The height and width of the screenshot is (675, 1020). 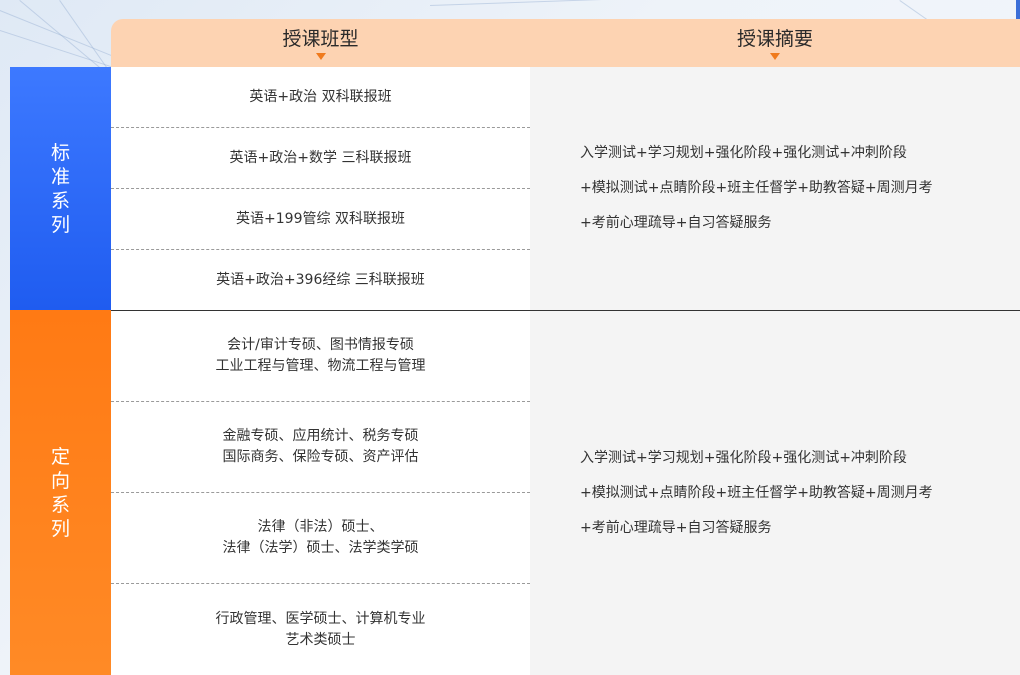 I want to click on class-row-text: 工业工程与管理、物流工程与管理, so click(x=320, y=366).